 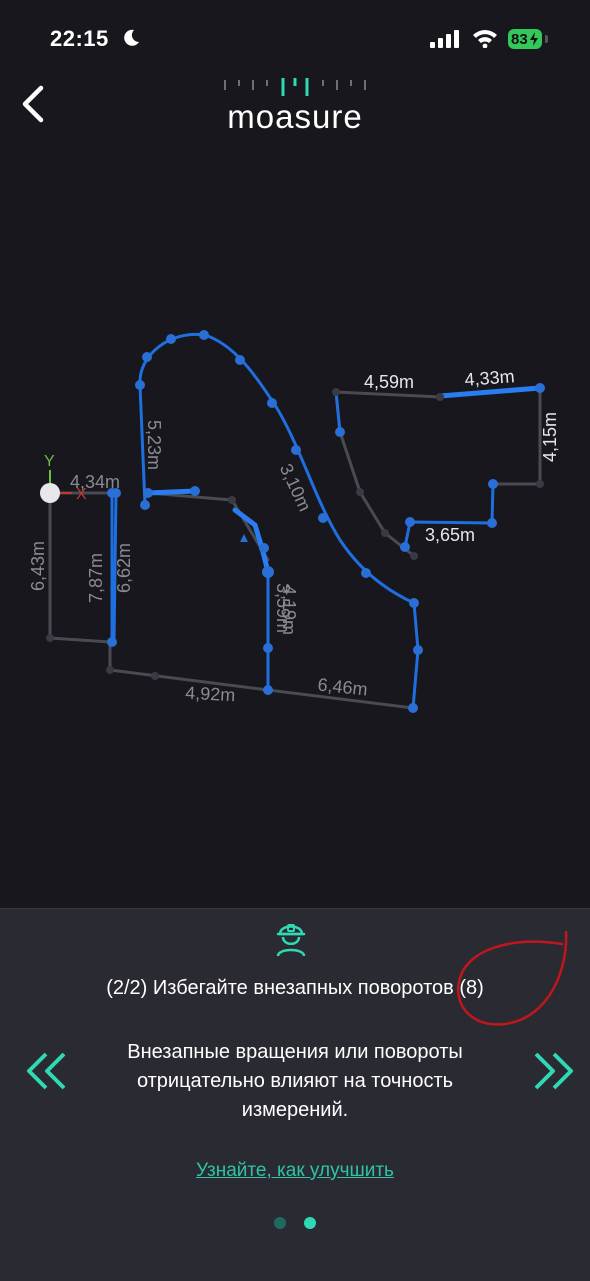 What do you see at coordinates (295, 1171) in the screenshot?
I see `learn-how-to-improve-link: Узнайте, как улучшить` at bounding box center [295, 1171].